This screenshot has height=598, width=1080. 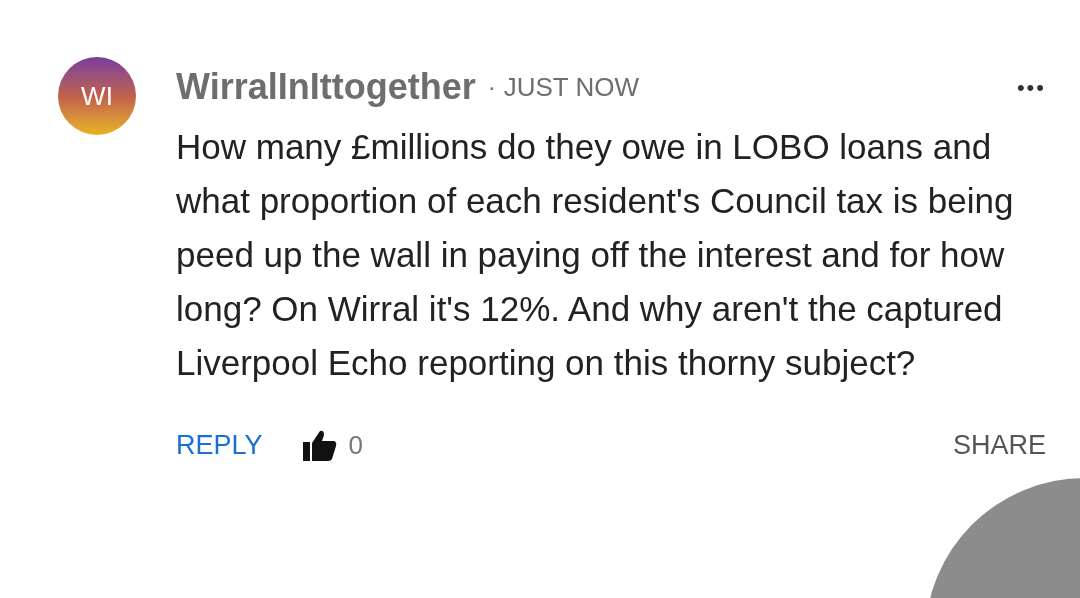 I want to click on like-count: 0, so click(x=355, y=445).